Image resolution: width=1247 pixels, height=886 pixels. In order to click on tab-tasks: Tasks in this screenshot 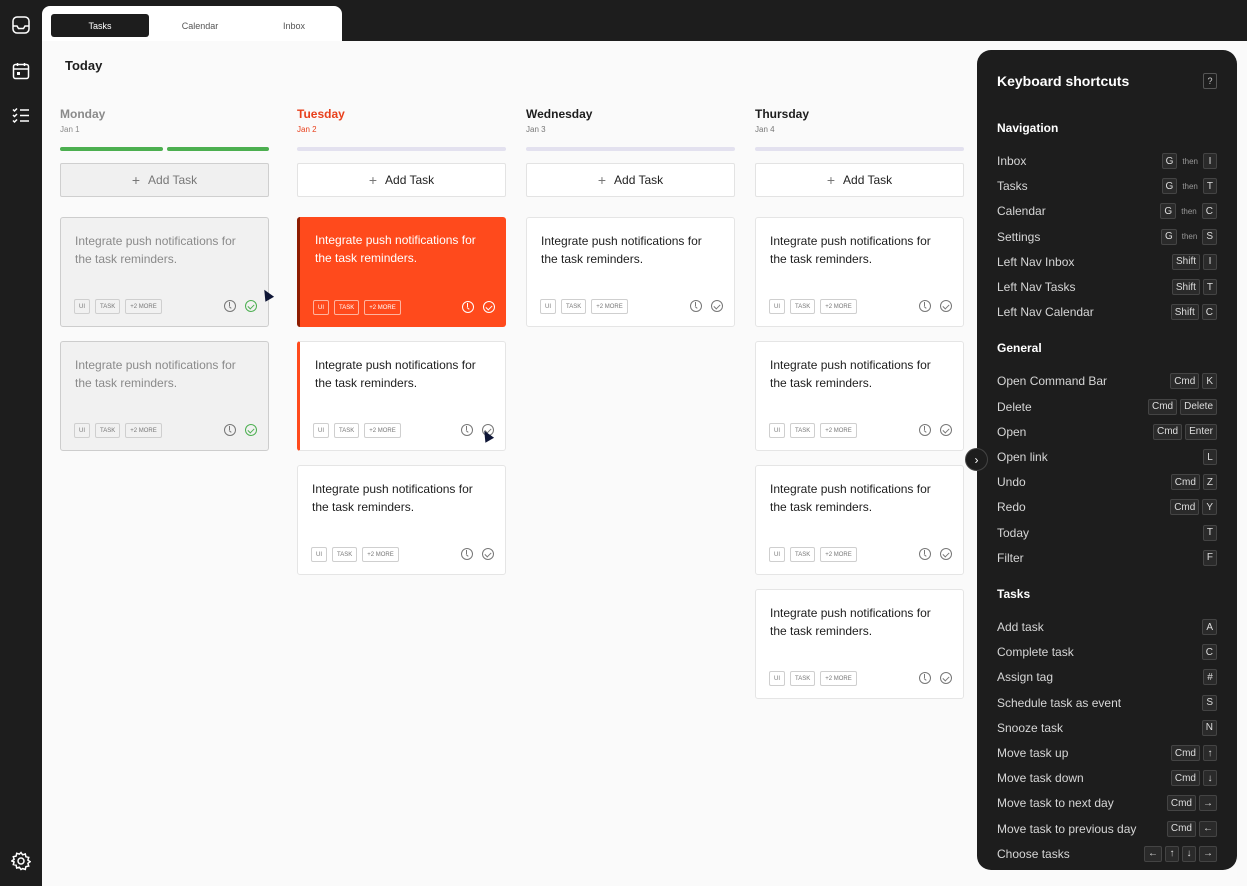, I will do `click(100, 25)`.